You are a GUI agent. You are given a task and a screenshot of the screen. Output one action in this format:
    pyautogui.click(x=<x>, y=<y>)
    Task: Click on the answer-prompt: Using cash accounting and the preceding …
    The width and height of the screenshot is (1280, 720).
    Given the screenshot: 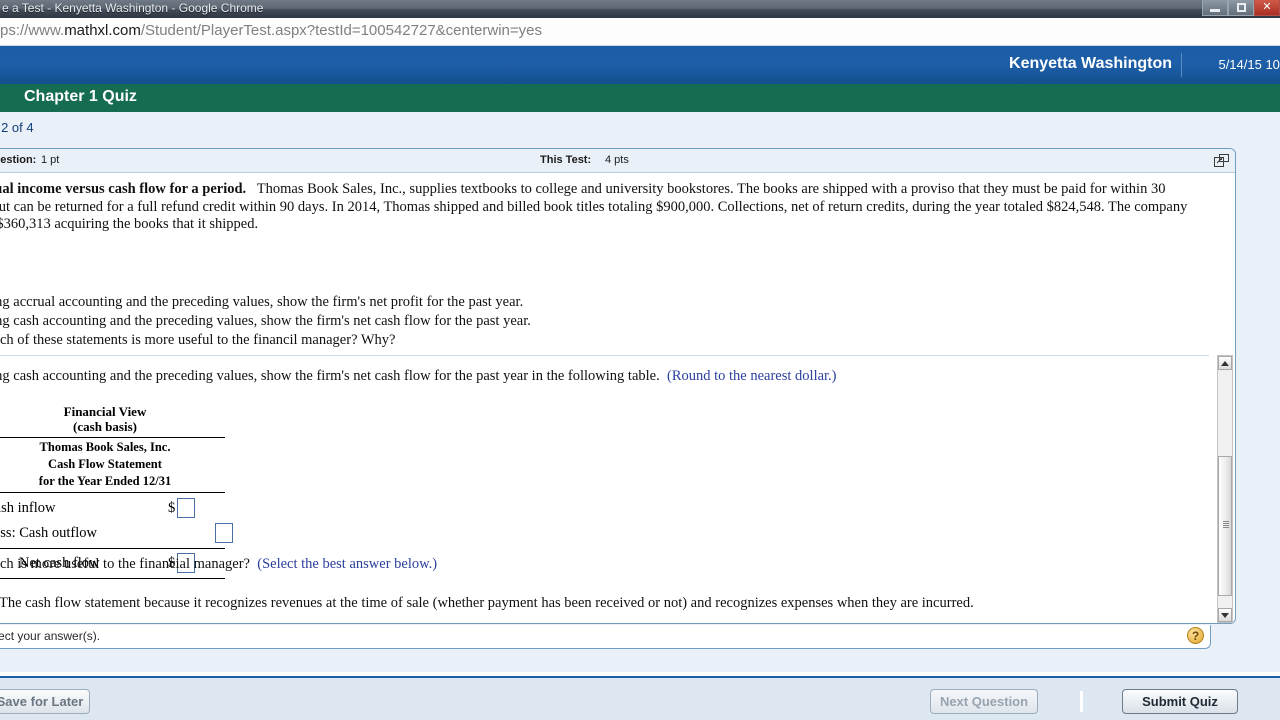 What is the action you would take?
    pyautogui.click(x=418, y=376)
    